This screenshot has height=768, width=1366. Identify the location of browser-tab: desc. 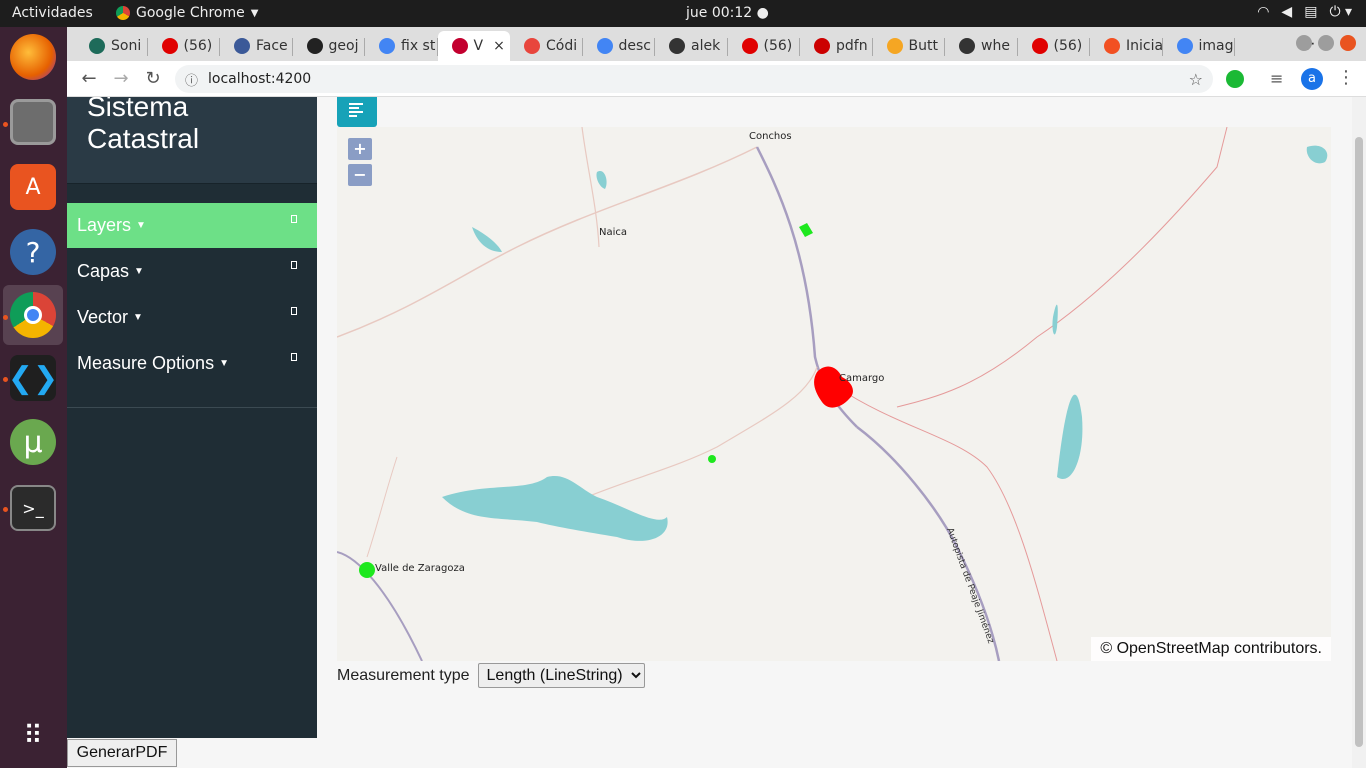
(619, 46).